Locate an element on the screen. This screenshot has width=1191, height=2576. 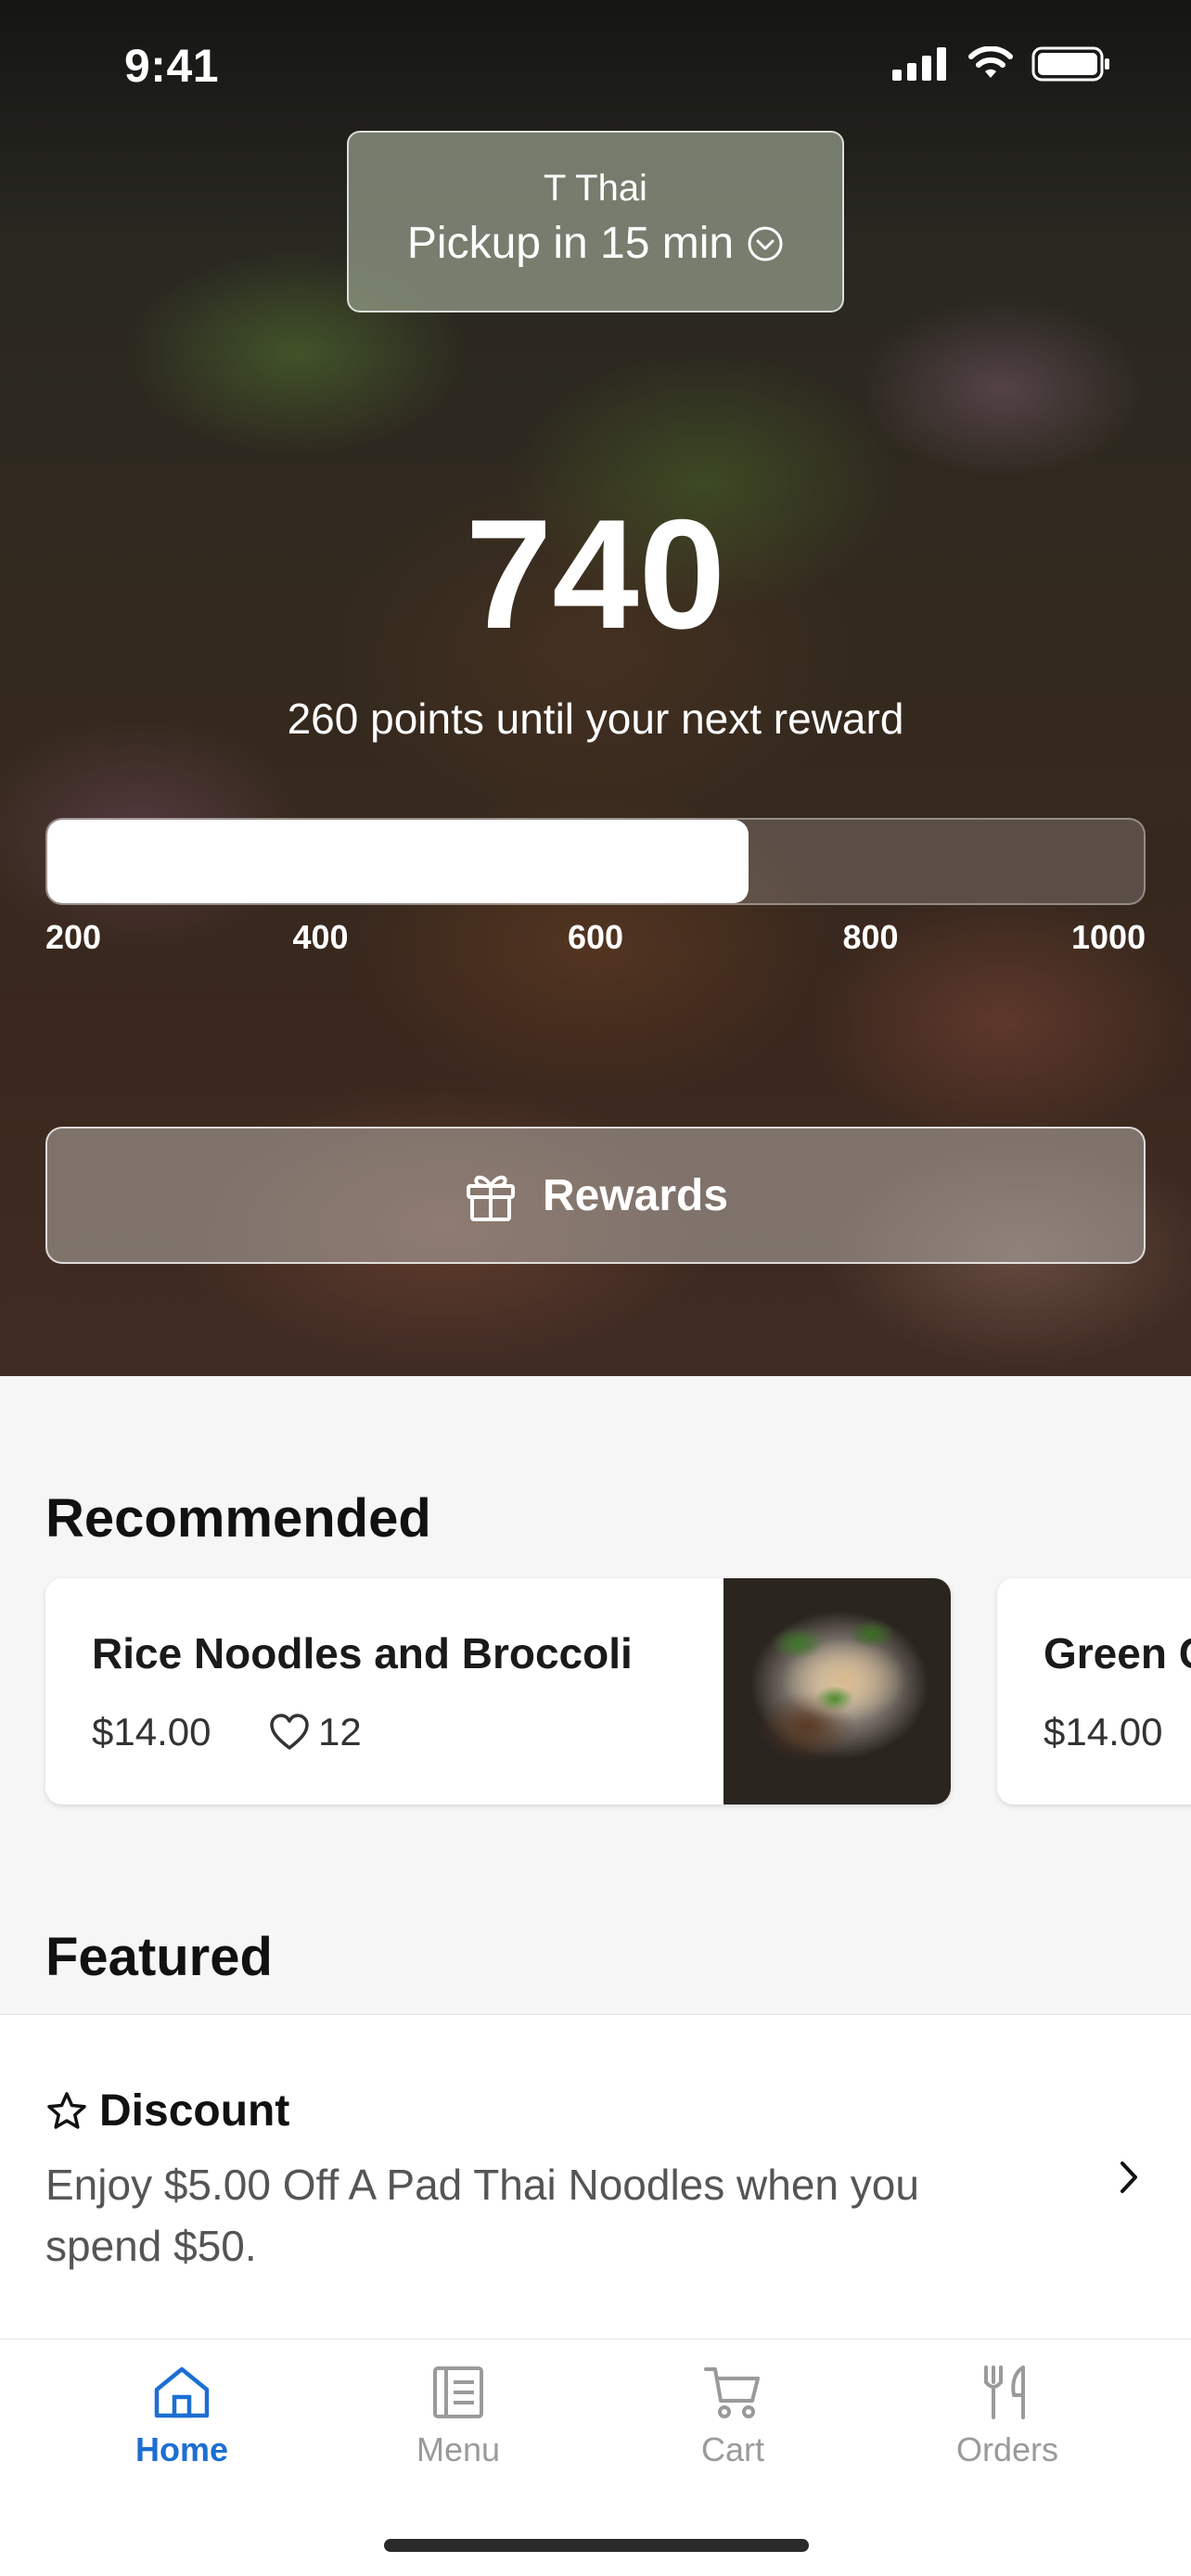
item-name: Green C is located at coordinates (1117, 1653).